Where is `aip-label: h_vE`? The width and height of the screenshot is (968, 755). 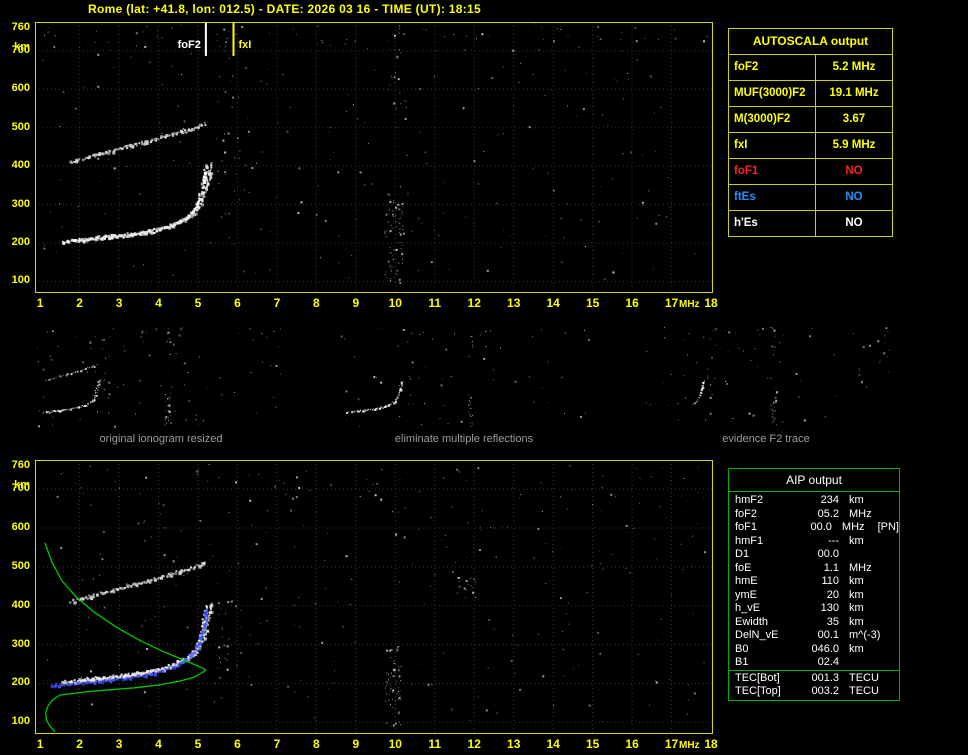 aip-label: h_vE is located at coordinates (748, 608).